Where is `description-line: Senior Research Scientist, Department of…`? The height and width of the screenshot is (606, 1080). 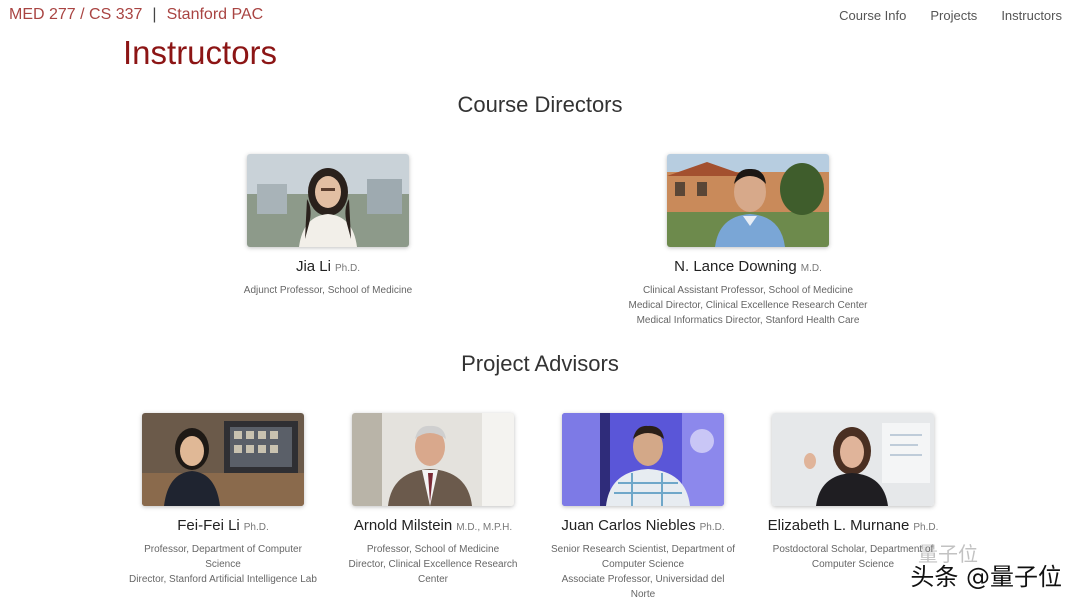 description-line: Senior Research Scientist, Department of… is located at coordinates (643, 557).